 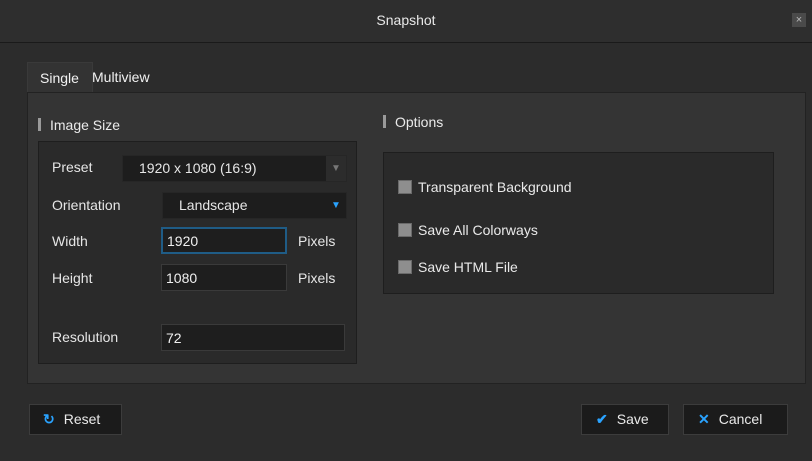 What do you see at coordinates (72, 167) in the screenshot?
I see `preset-label: Preset` at bounding box center [72, 167].